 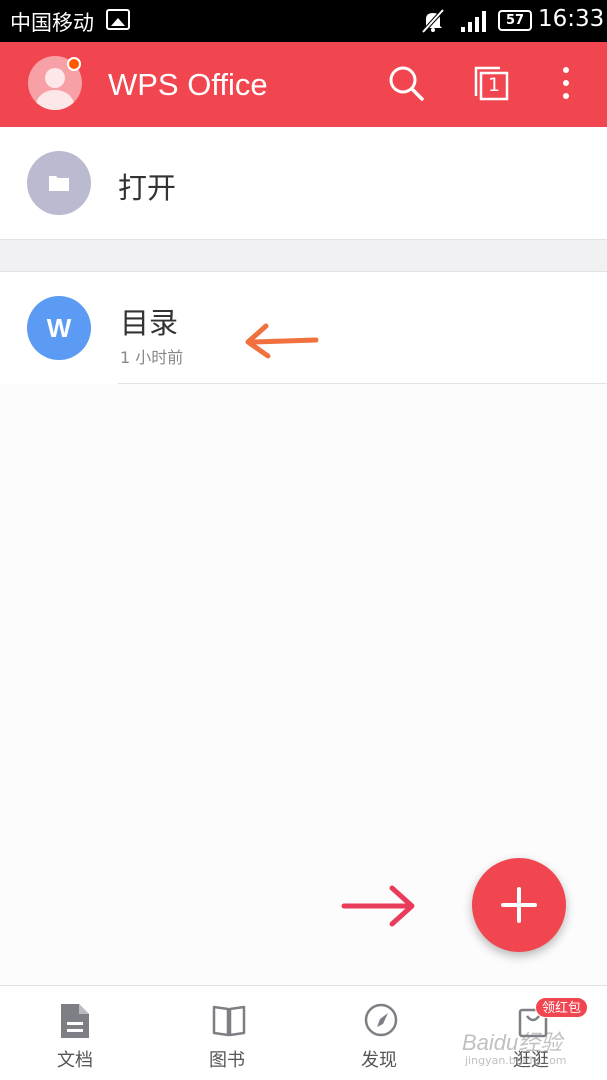 I want to click on search-icon, so click(x=406, y=83).